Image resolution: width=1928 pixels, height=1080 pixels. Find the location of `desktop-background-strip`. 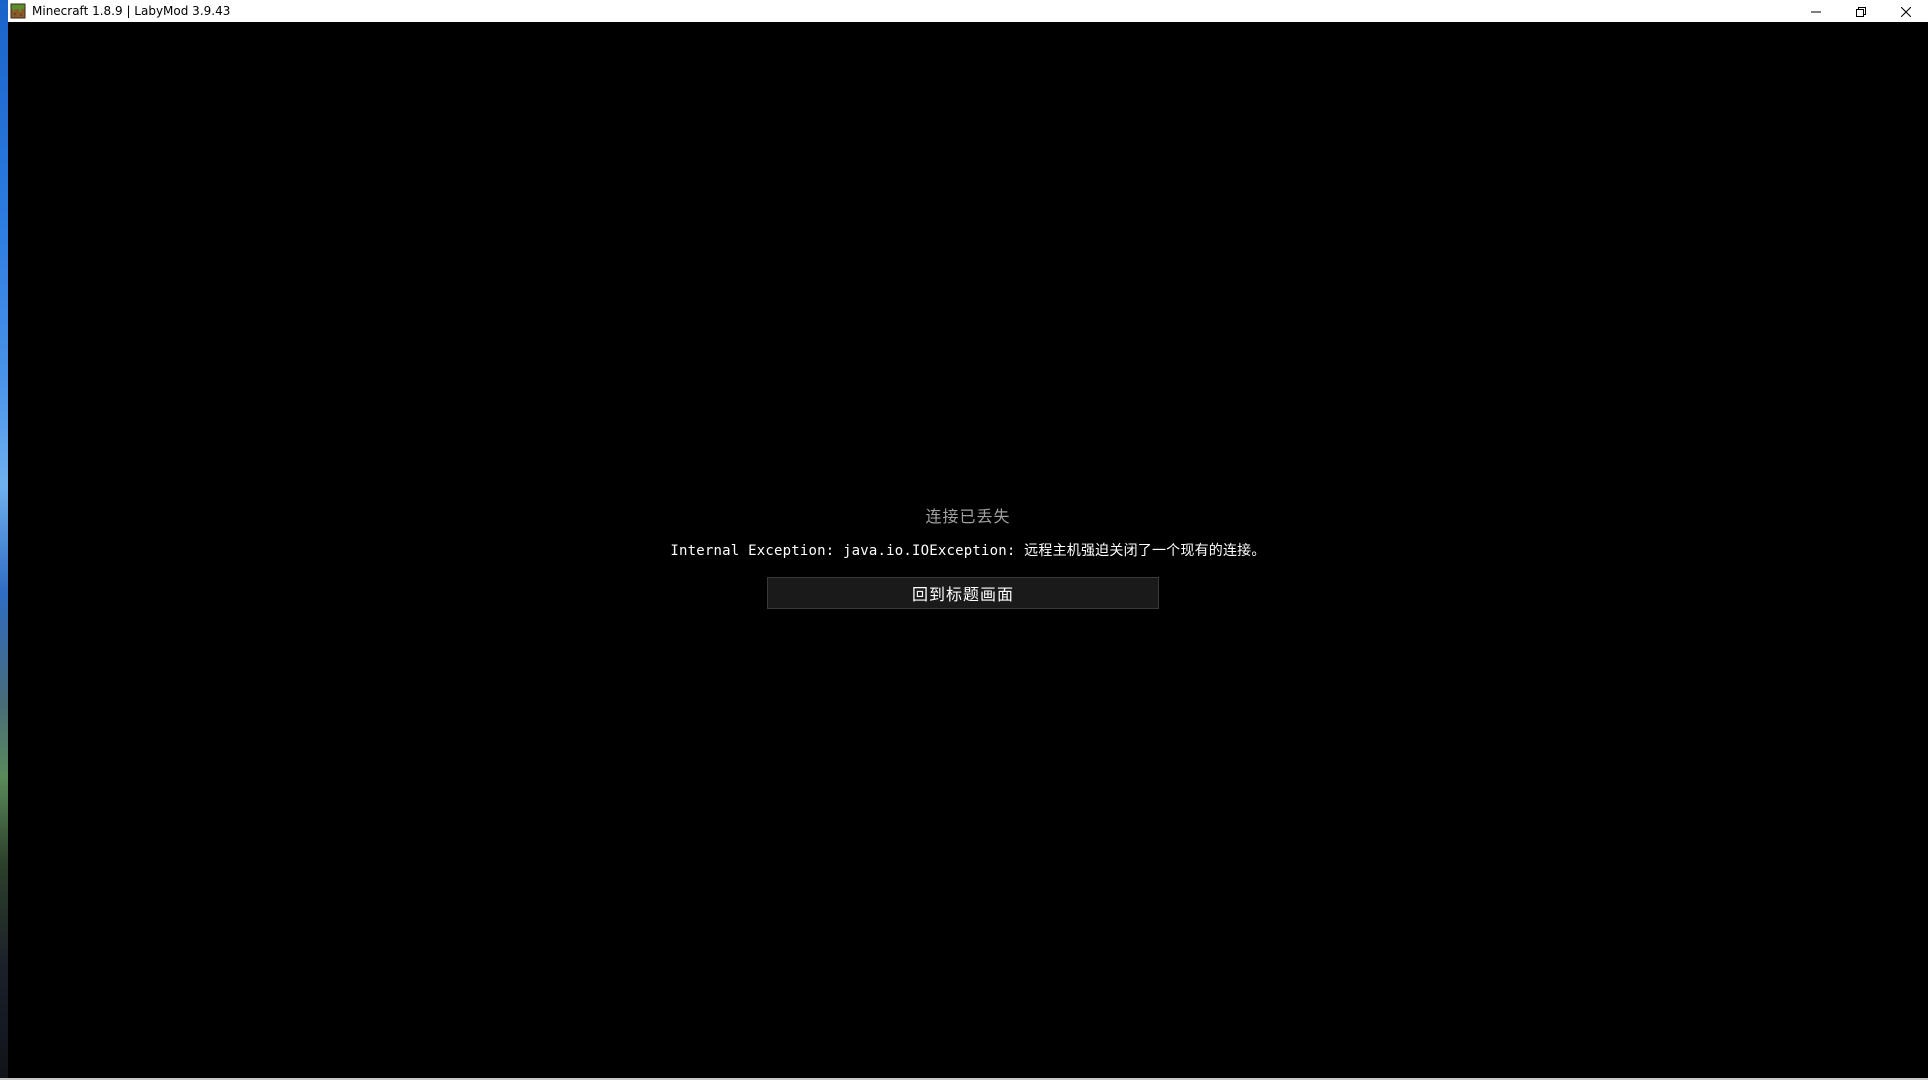

desktop-background-strip is located at coordinates (4, 540).